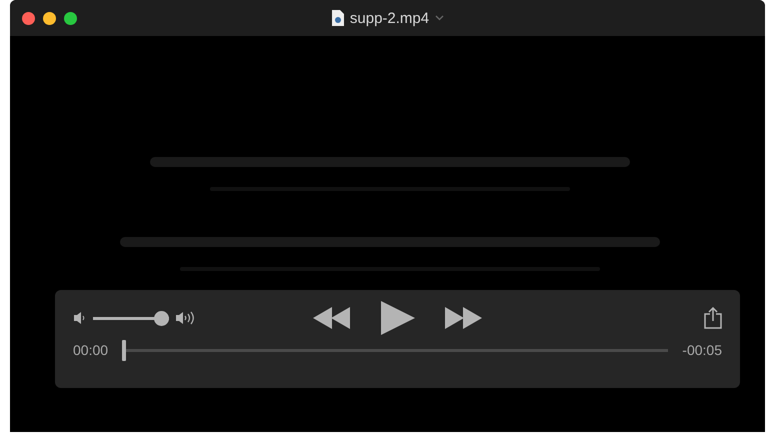  Describe the element at coordinates (395, 350) in the screenshot. I see `progress-track` at that location.